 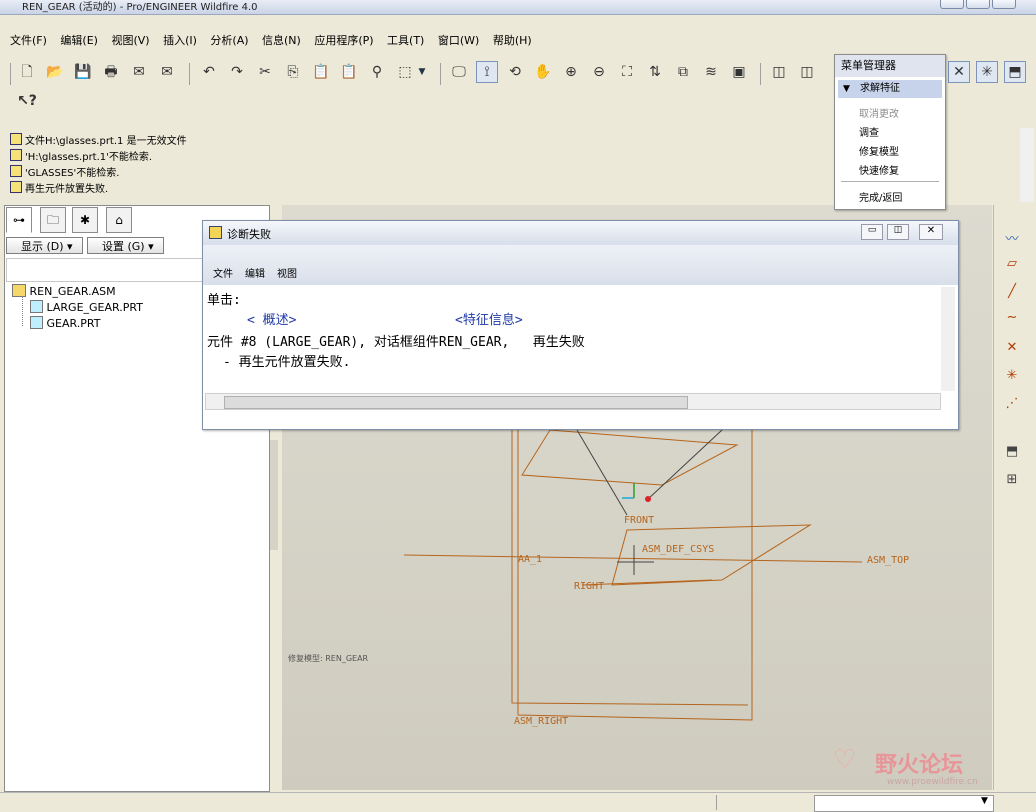 I want to click on email-icon: ✉, so click(x=139, y=72).